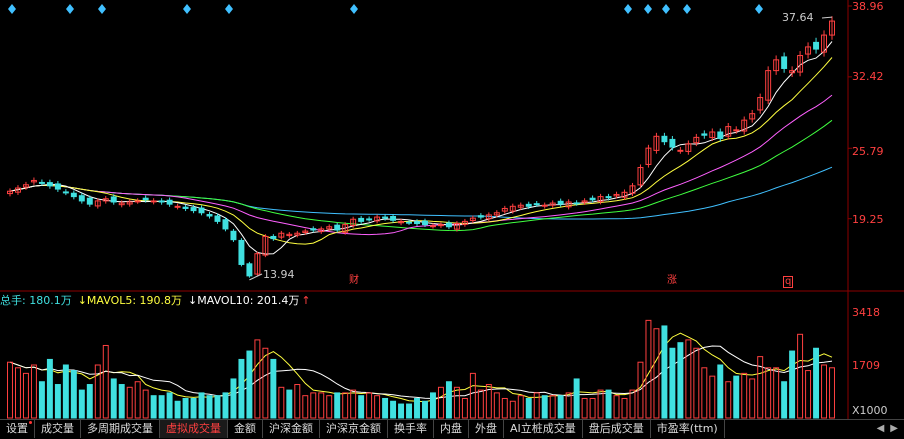 This screenshot has height=439, width=904. I want to click on tab-turnover: 换手率, so click(411, 429).